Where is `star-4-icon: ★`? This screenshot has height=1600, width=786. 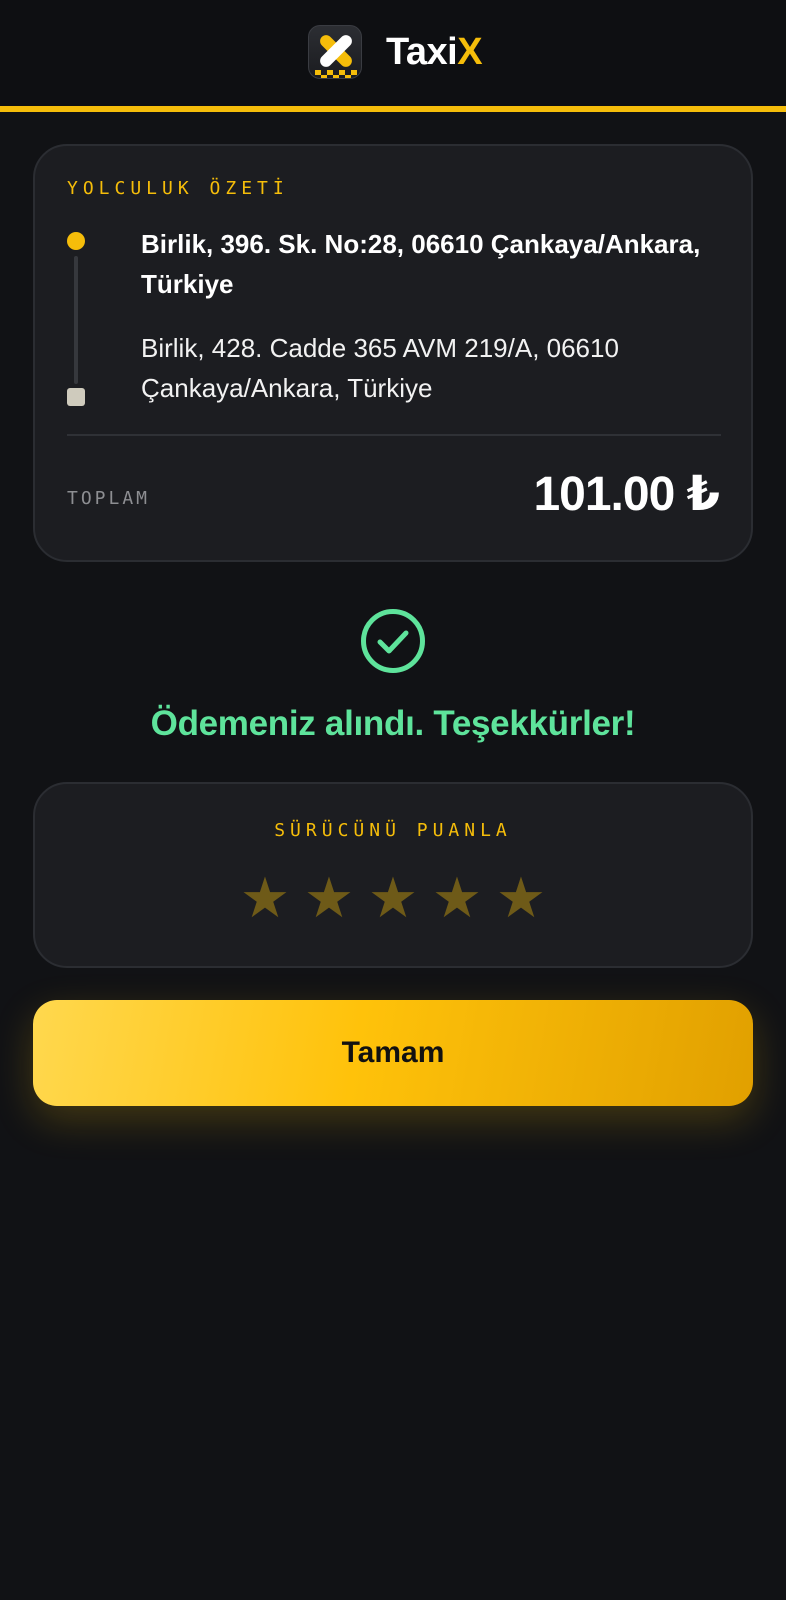
star-4-icon: ★ is located at coordinates (457, 898).